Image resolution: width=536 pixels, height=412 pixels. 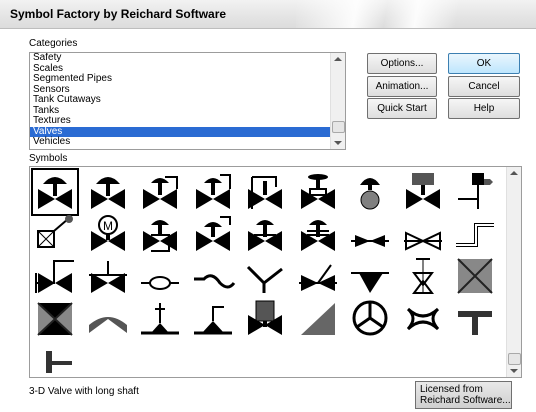 I want to click on valve-wheel-icon, so click(x=370, y=318).